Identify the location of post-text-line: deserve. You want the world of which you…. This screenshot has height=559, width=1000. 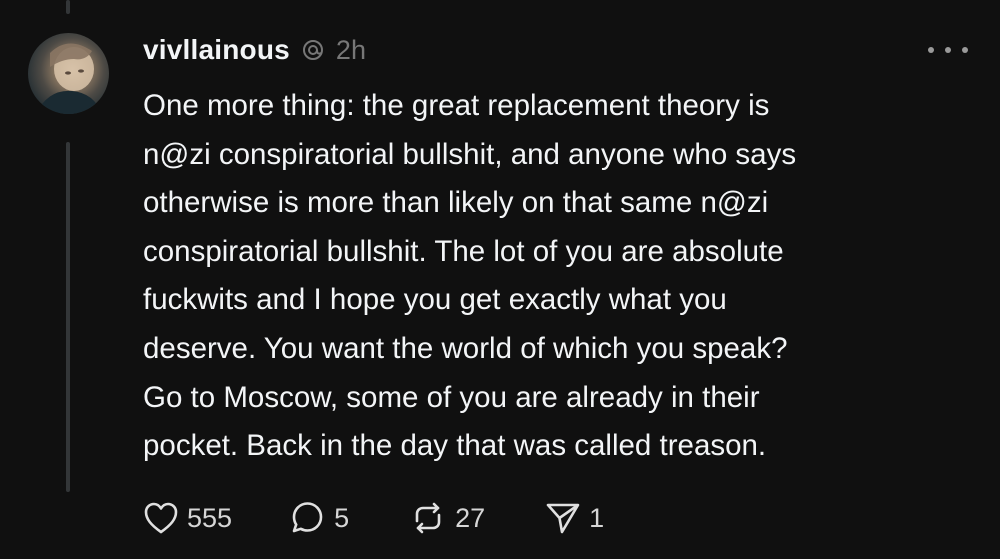
(465, 348).